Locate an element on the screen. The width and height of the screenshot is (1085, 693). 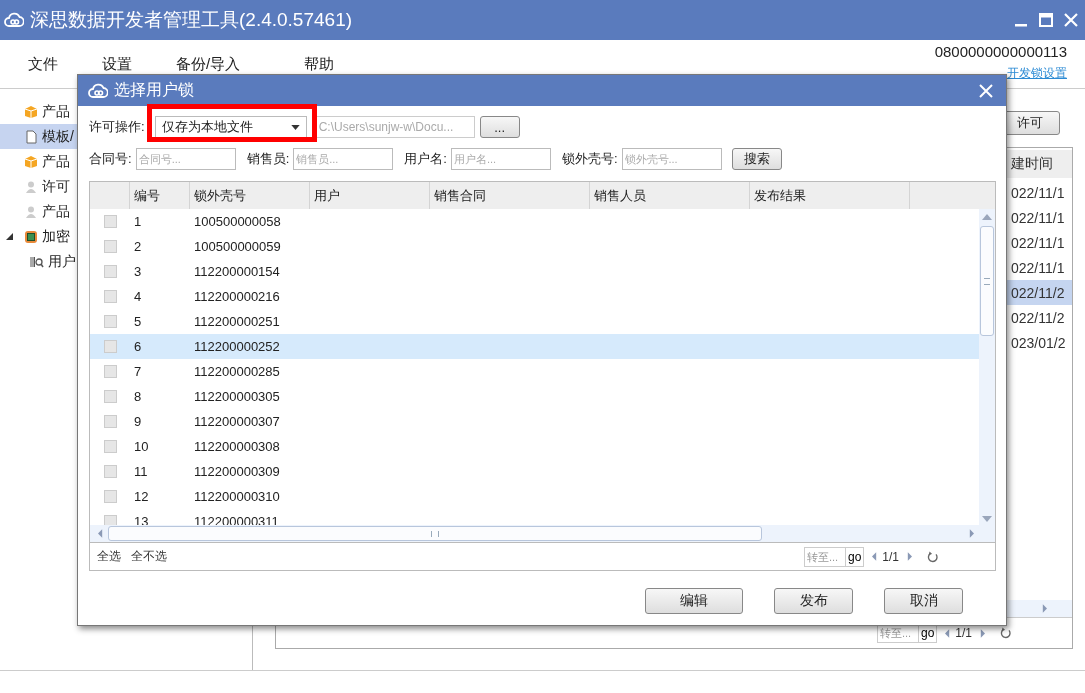
table-cell: 3 is located at coordinates (138, 271).